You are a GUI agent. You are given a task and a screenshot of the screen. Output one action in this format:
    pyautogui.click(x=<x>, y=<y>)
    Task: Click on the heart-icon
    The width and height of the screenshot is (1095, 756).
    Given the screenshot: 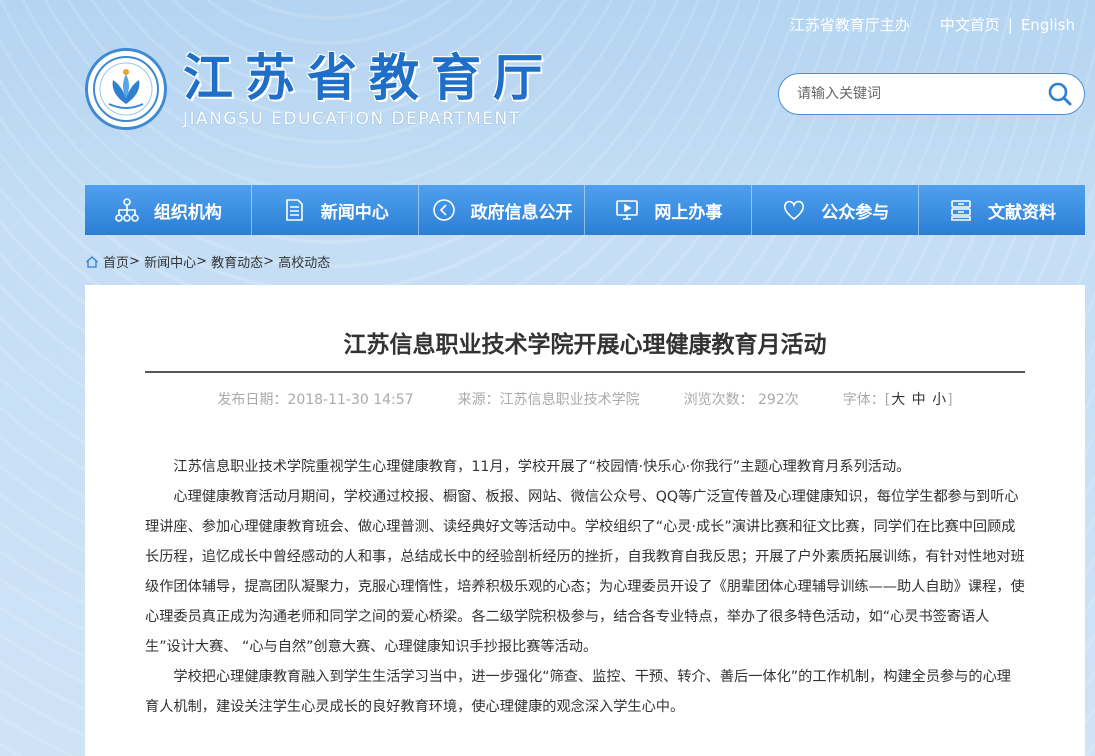 What is the action you would take?
    pyautogui.click(x=794, y=210)
    